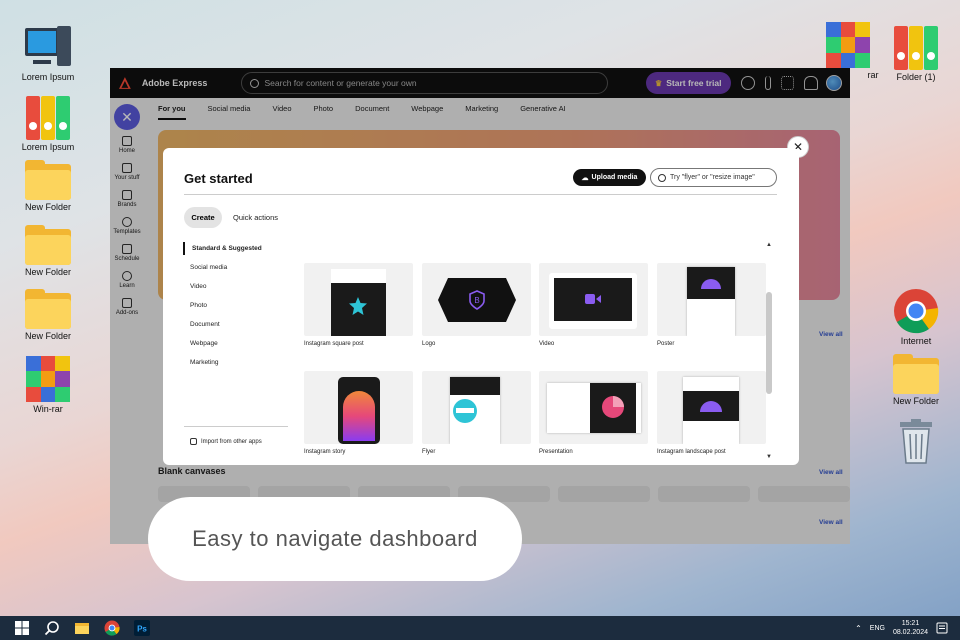 The height and width of the screenshot is (640, 960). Describe the element at coordinates (193, 441) in the screenshot. I see `import-icon` at that location.